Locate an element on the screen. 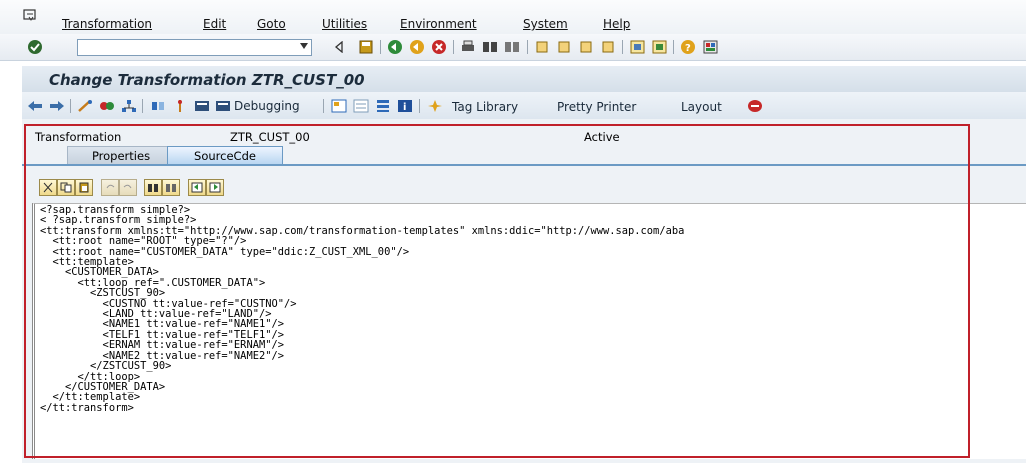 Image resolution: width=1026 pixels, height=463 pixels. find-next-icon is located at coordinates (512, 47).